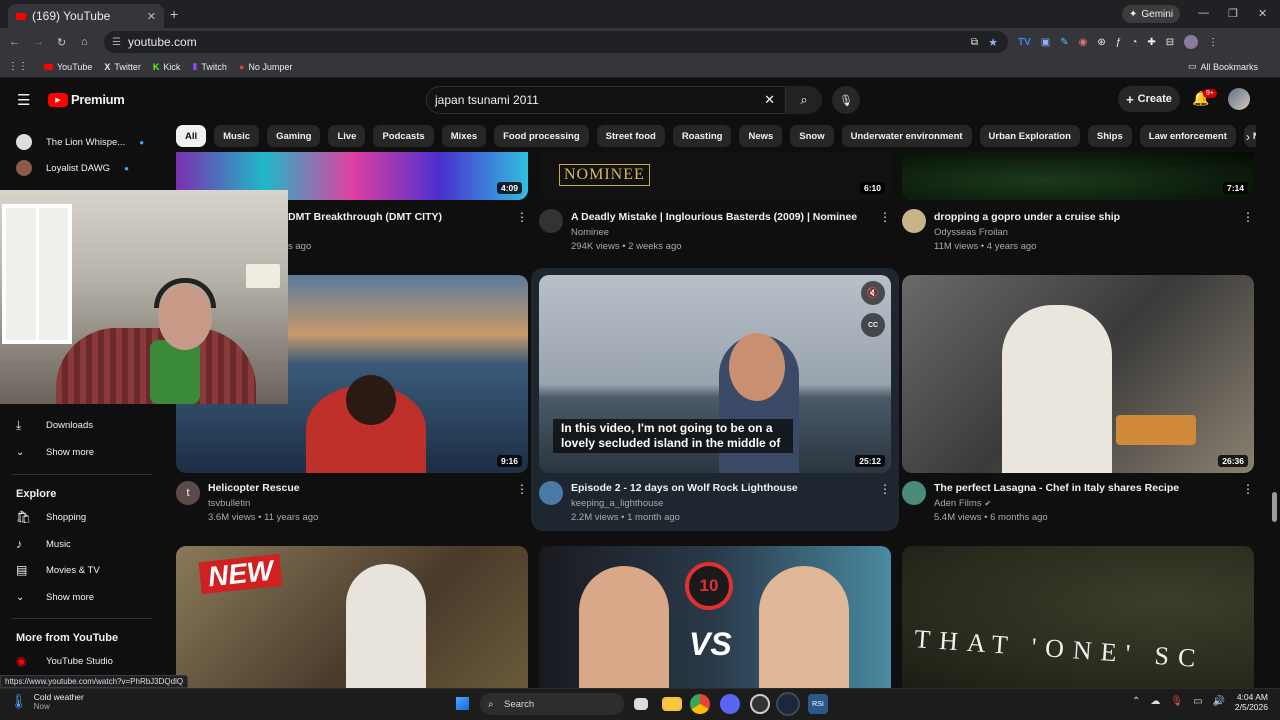 This screenshot has height=720, width=1280. Describe the element at coordinates (1029, 136) in the screenshot. I see `chip-urban-exploration: Urban Exploration` at that location.